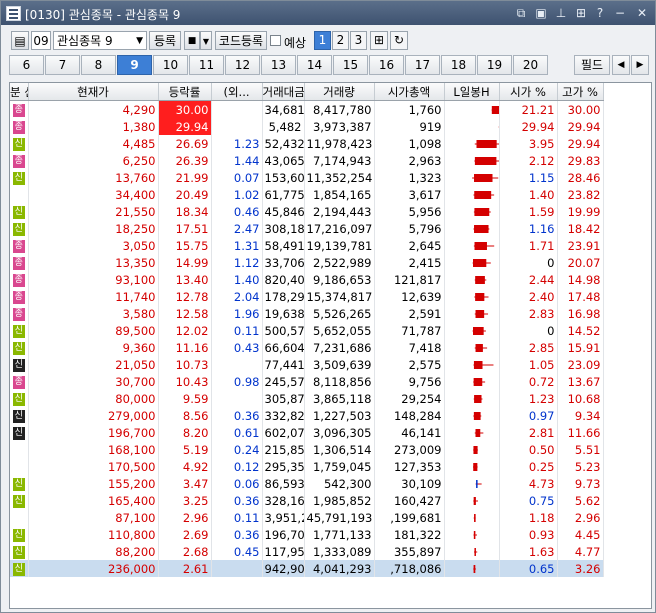 Image resolution: width=656 pixels, height=613 pixels. What do you see at coordinates (20, 40) in the screenshot?
I see `list-view-icon: ▤` at bounding box center [20, 40].